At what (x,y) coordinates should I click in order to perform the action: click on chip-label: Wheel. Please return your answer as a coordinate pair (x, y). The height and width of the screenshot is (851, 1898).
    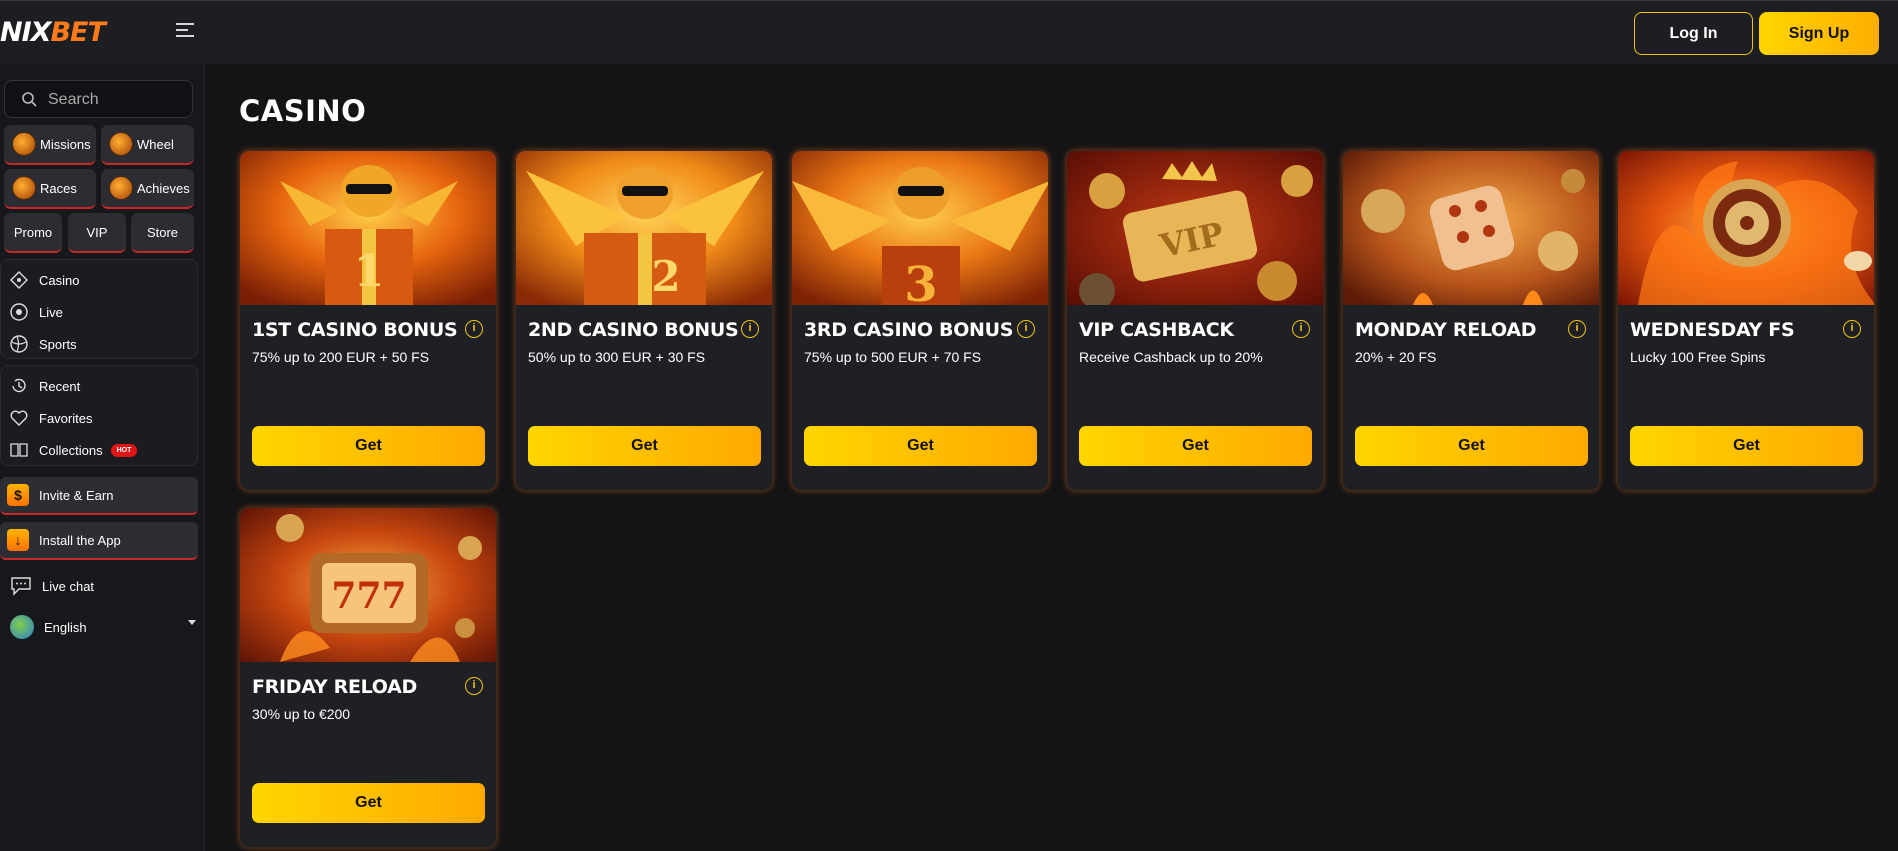
    Looking at the image, I should click on (155, 144).